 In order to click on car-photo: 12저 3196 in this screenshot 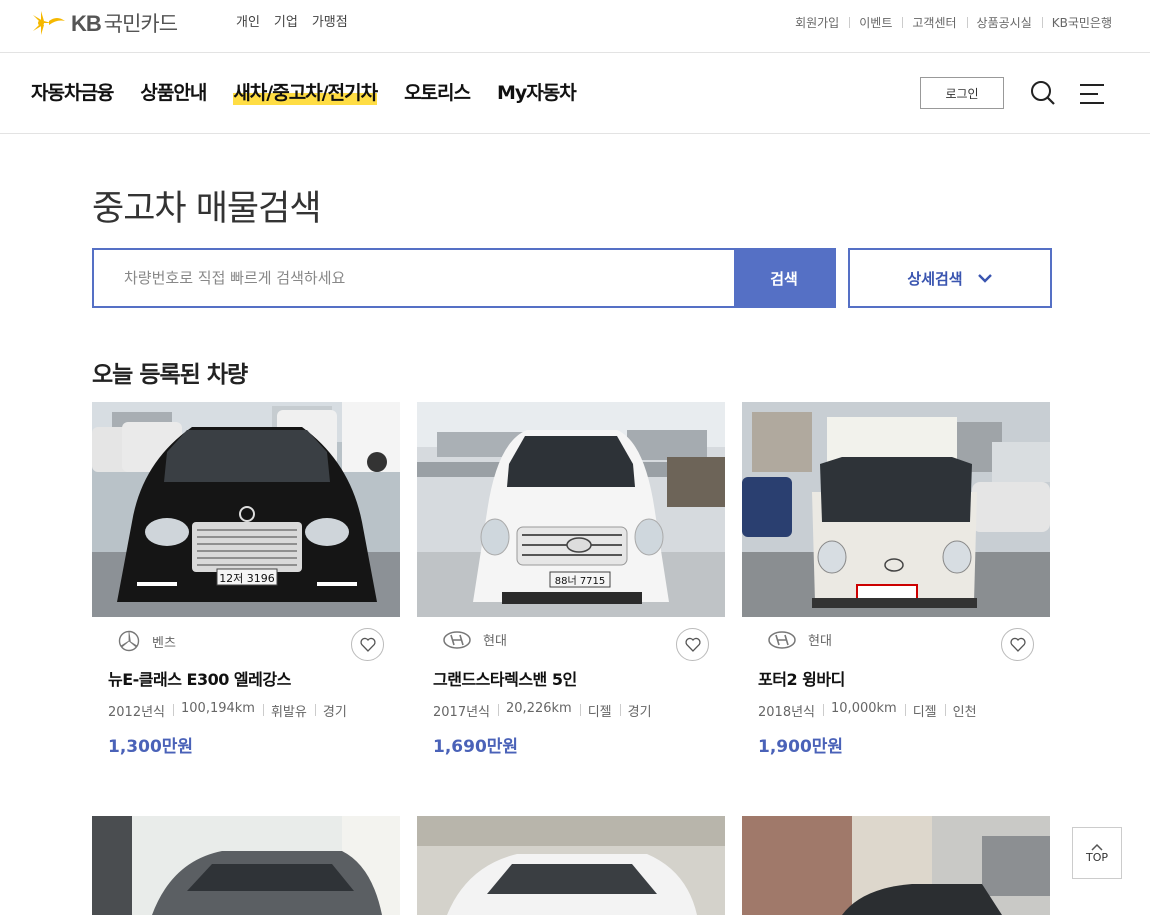, I will do `click(246, 509)`.